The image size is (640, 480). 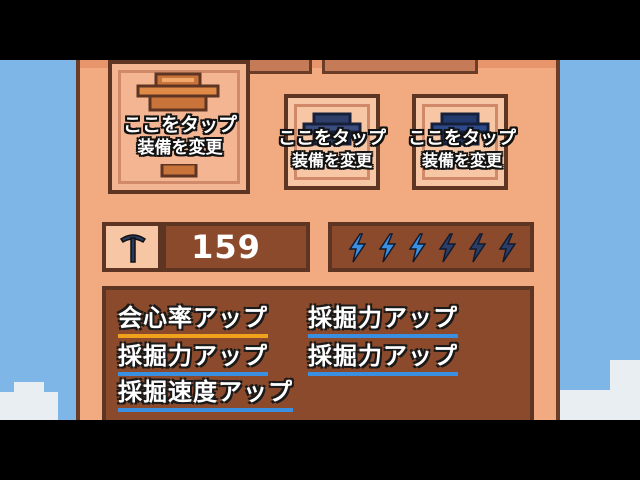 I want to click on tap-hint-3: ここをタップ 装備を変更, so click(x=462, y=149).